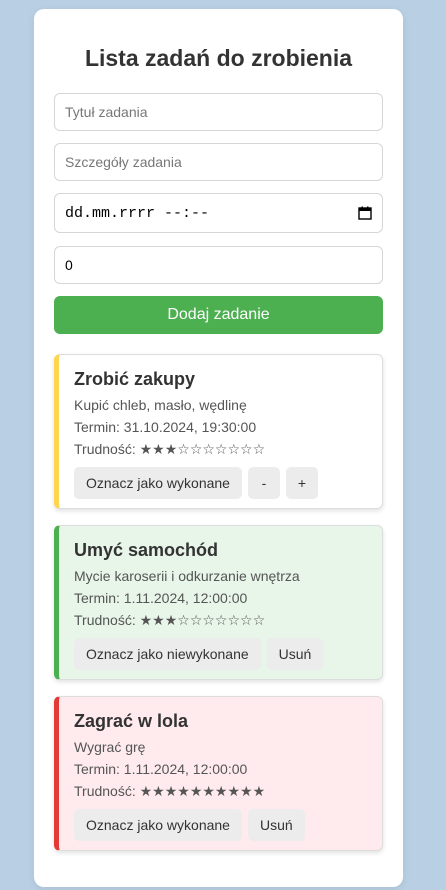 The height and width of the screenshot is (890, 446). Describe the element at coordinates (218, 315) in the screenshot. I see `add-task-button: Dodaj zadanie` at that location.